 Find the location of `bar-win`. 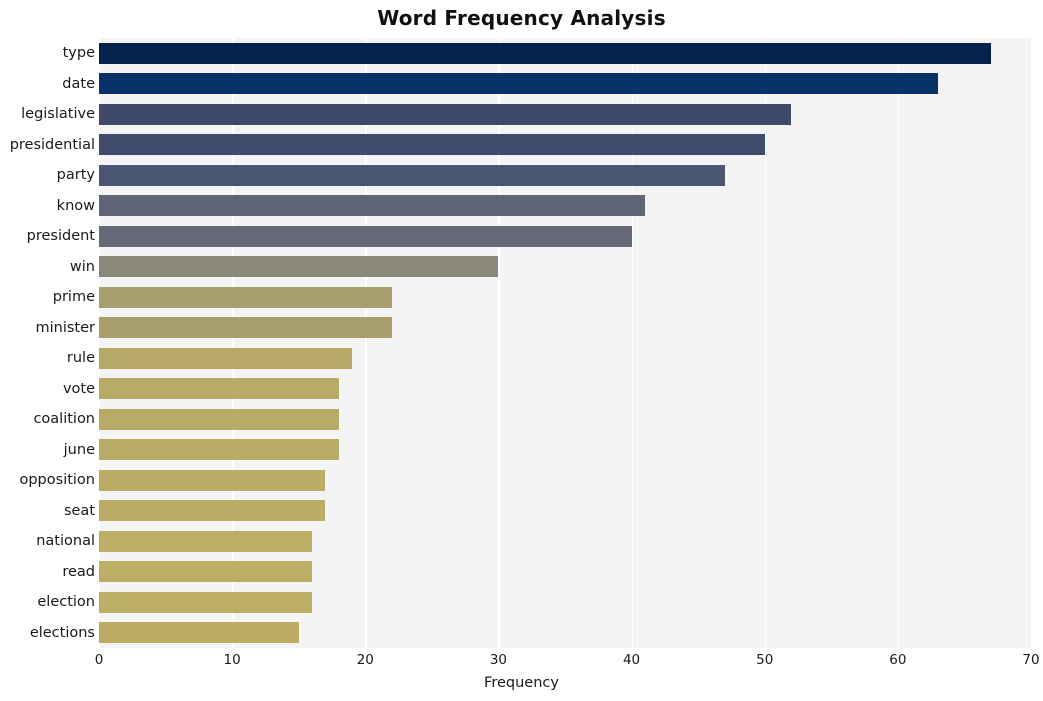

bar-win is located at coordinates (299, 267).